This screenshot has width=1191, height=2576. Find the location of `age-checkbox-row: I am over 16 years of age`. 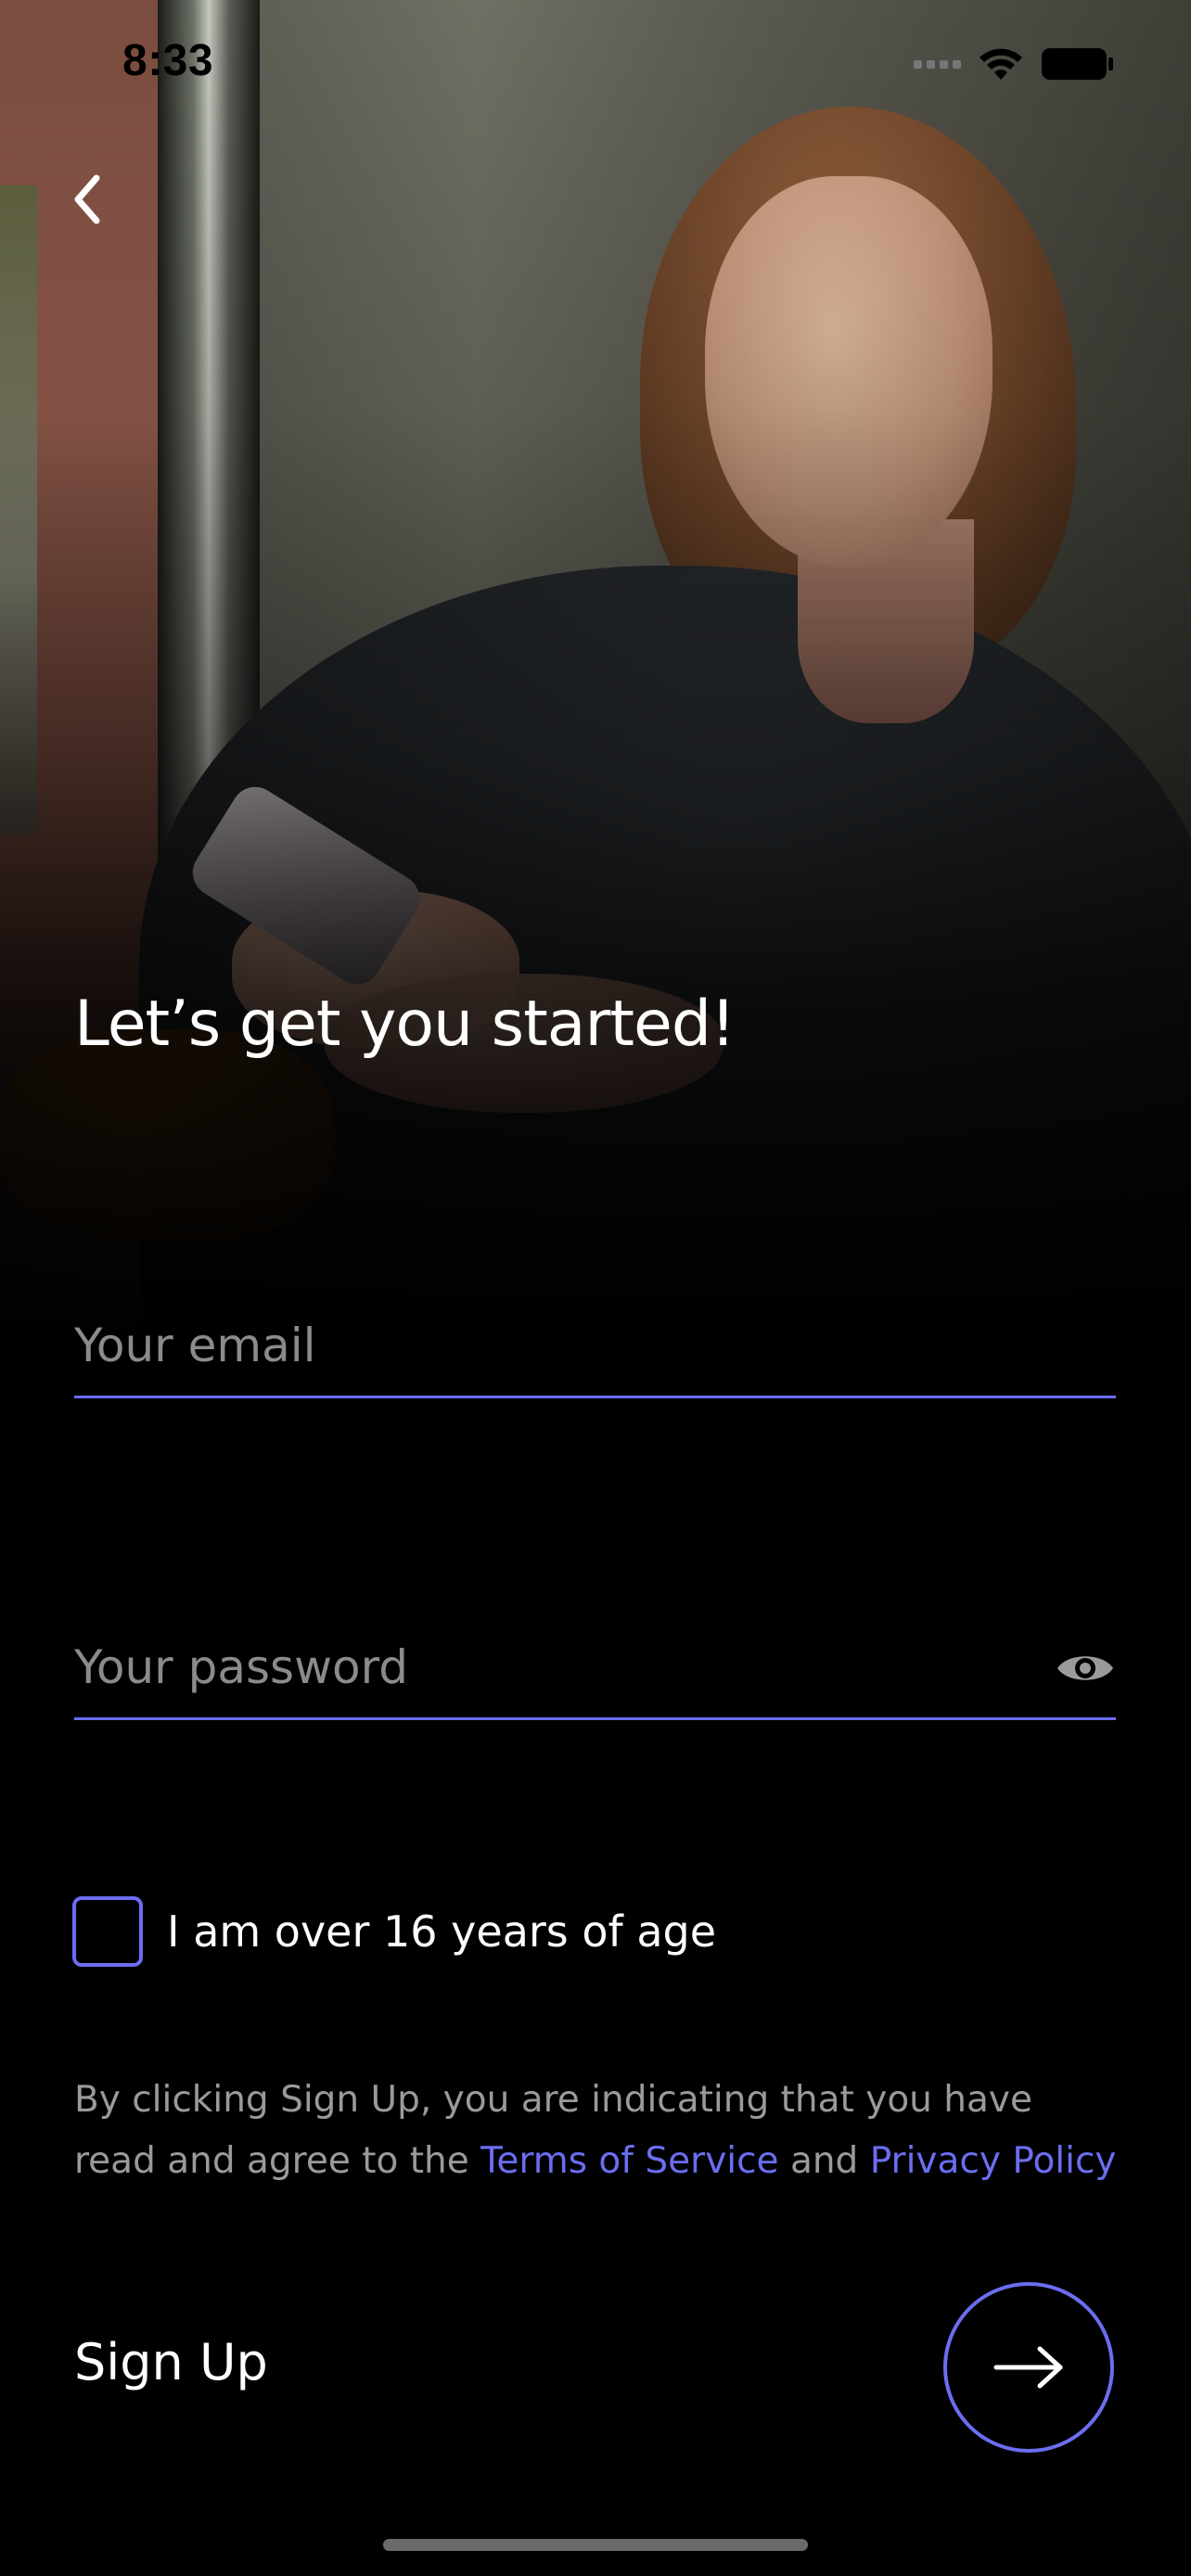

age-checkbox-row: I am over 16 years of age is located at coordinates (394, 1931).